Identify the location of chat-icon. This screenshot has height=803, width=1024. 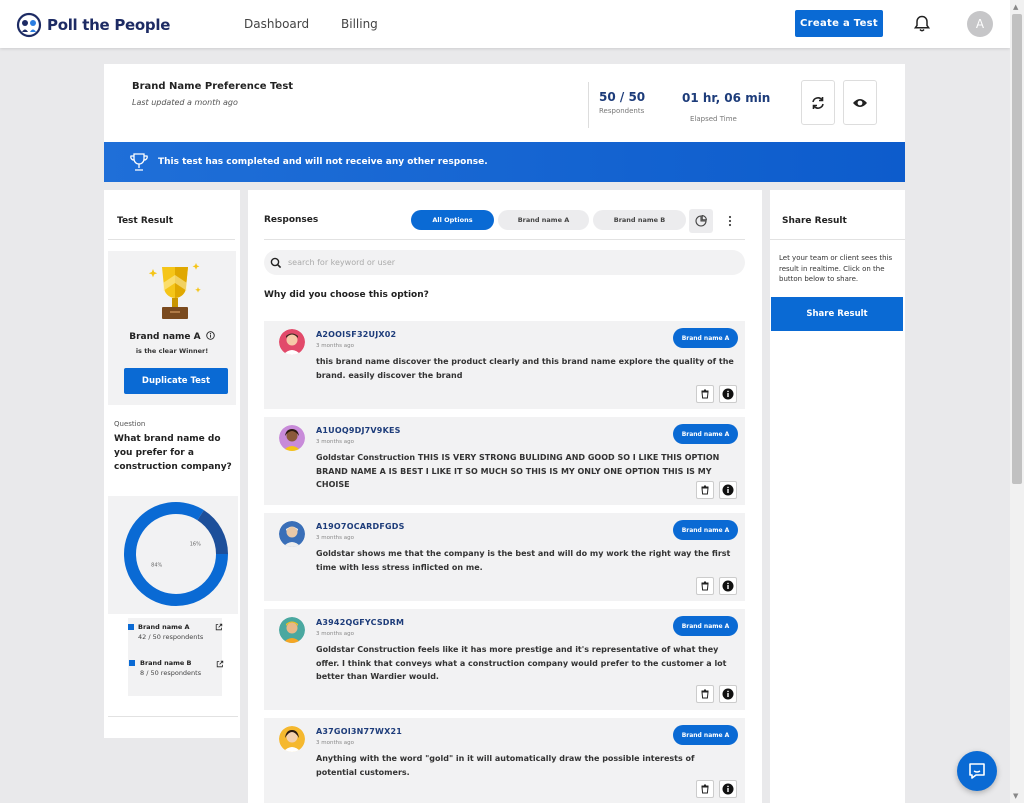
(977, 771).